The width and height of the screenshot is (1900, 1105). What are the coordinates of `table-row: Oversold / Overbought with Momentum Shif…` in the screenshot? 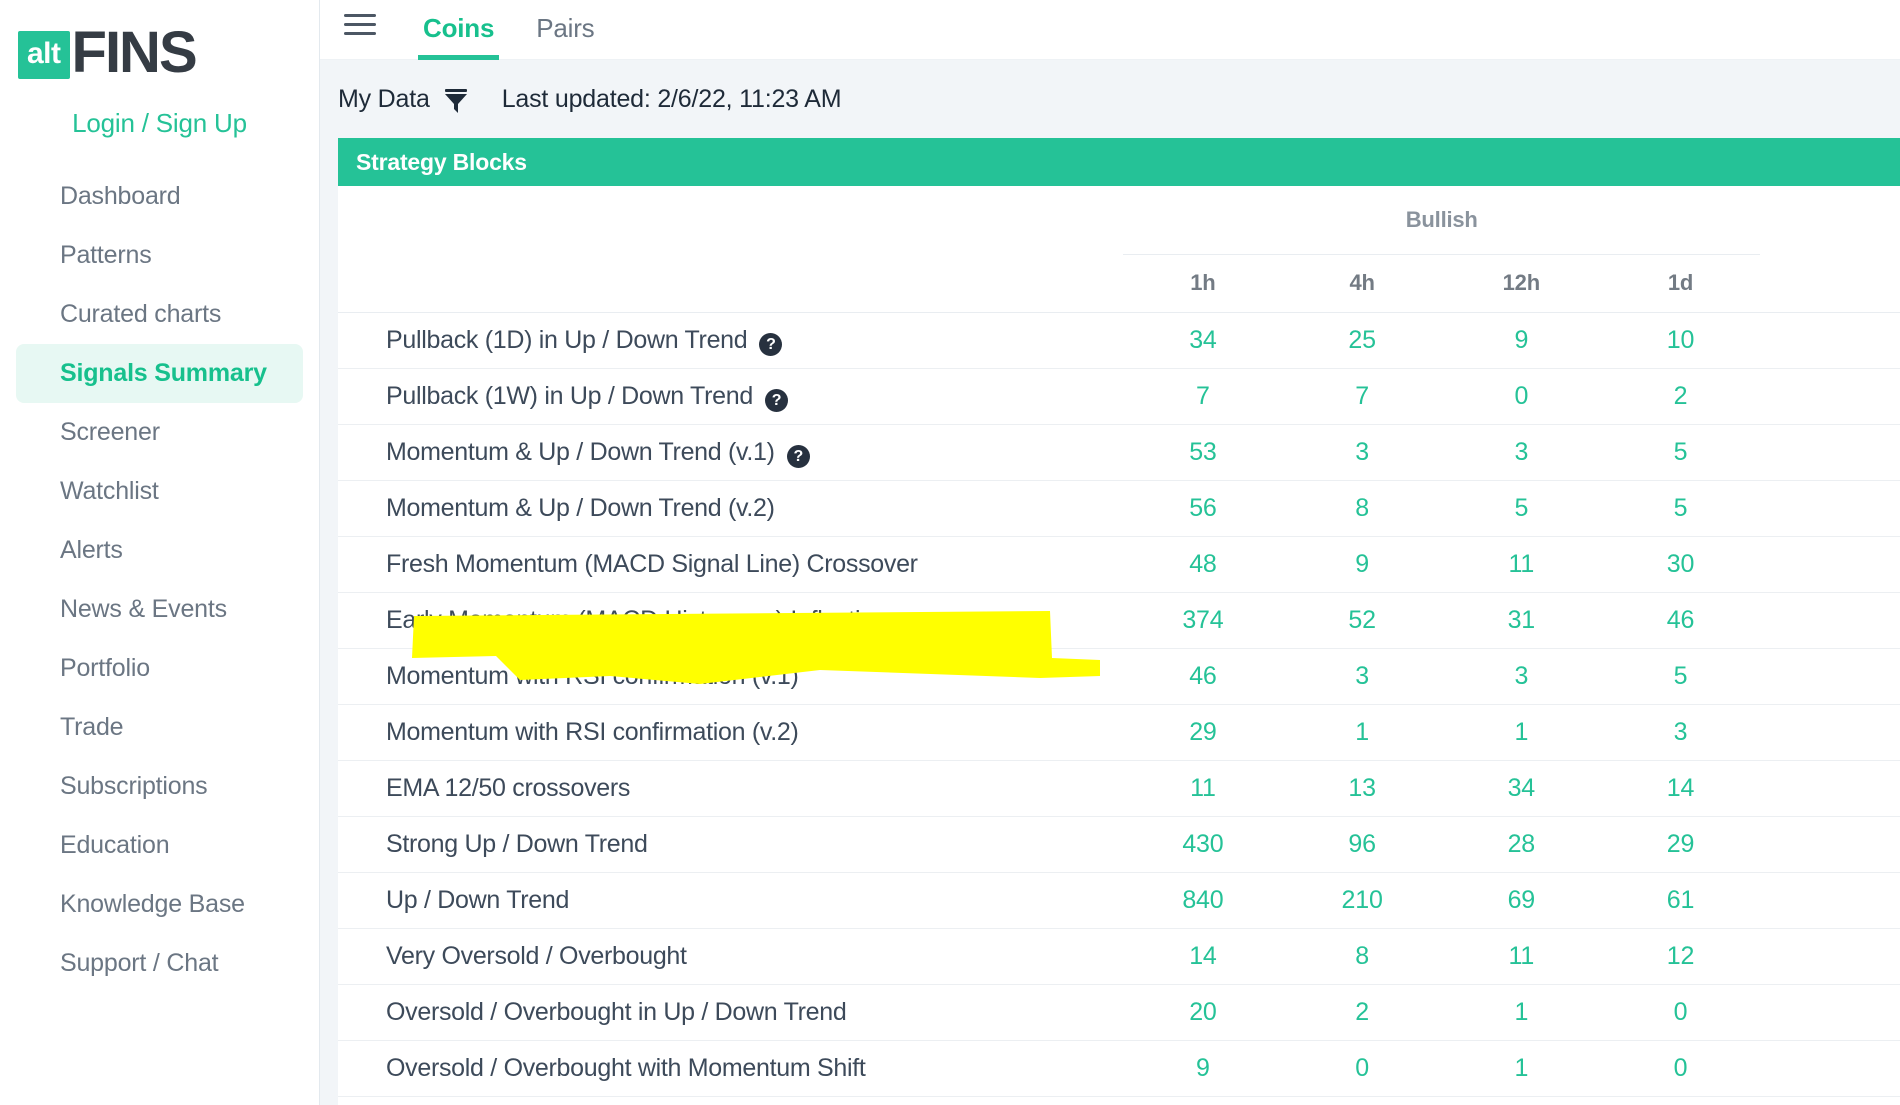 It's located at (1119, 1068).